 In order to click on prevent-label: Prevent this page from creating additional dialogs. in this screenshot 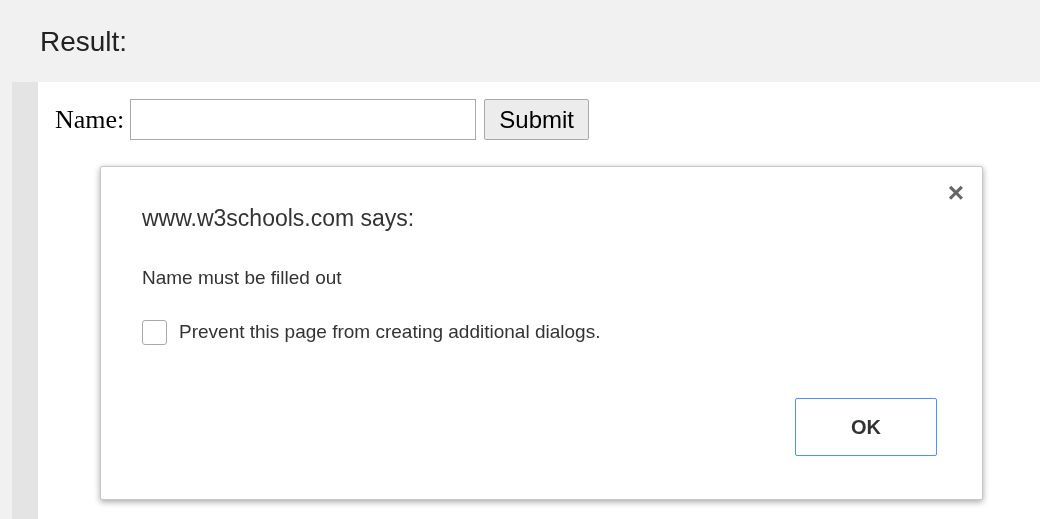, I will do `click(390, 332)`.